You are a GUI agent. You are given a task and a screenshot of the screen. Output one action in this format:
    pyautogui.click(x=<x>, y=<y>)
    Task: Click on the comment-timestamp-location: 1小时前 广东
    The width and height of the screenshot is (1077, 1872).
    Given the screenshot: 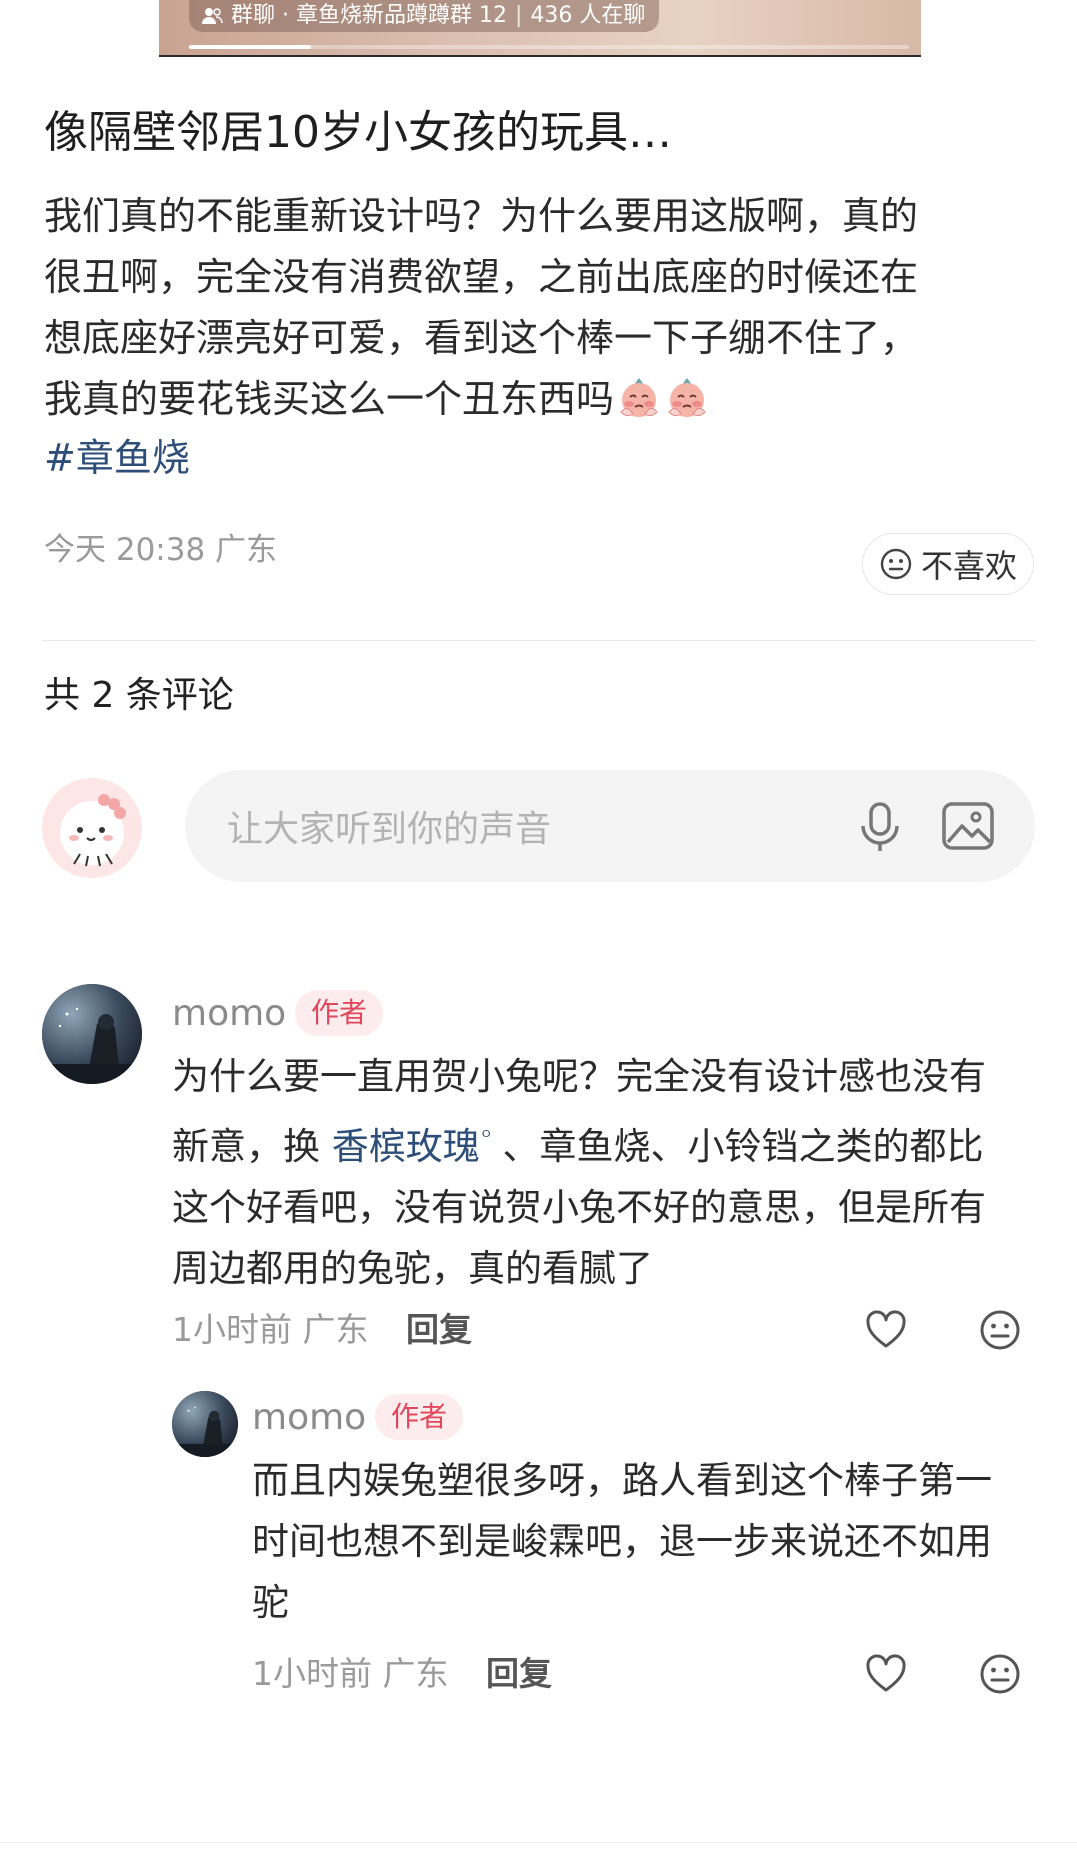 What is the action you would take?
    pyautogui.click(x=270, y=1329)
    